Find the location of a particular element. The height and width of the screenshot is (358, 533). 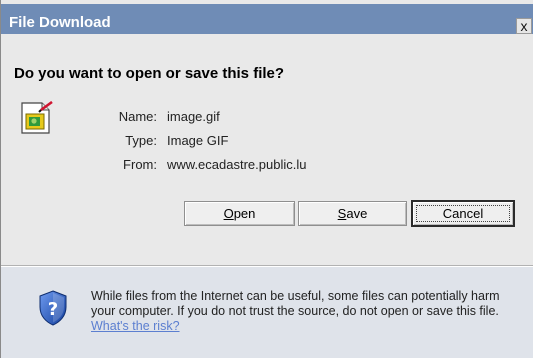

prompt-heading: Do you want to open or save this file? is located at coordinates (149, 73).